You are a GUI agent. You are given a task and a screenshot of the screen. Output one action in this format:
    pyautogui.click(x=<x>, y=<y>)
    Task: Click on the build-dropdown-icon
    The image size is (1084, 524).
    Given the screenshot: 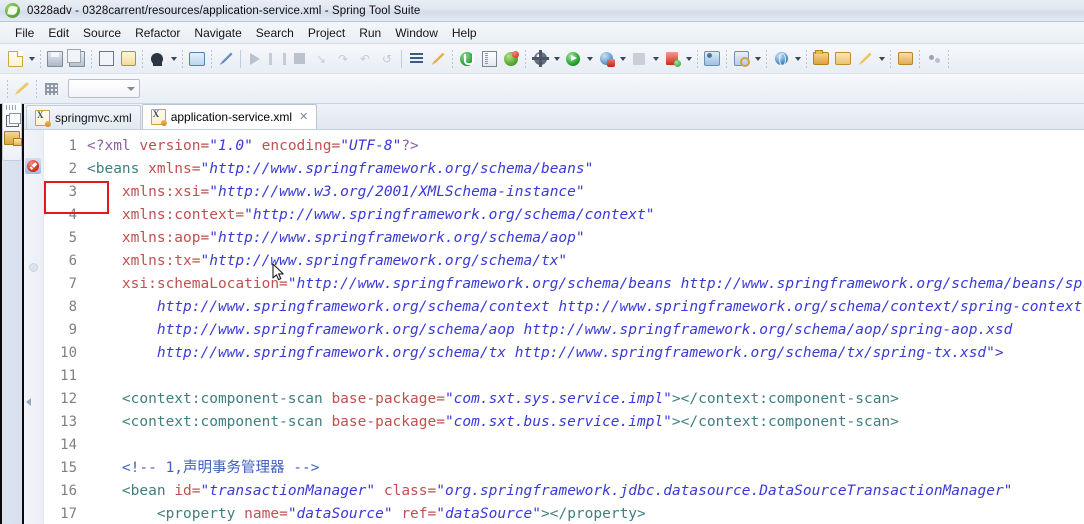 What is the action you would take?
    pyautogui.click(x=556, y=59)
    